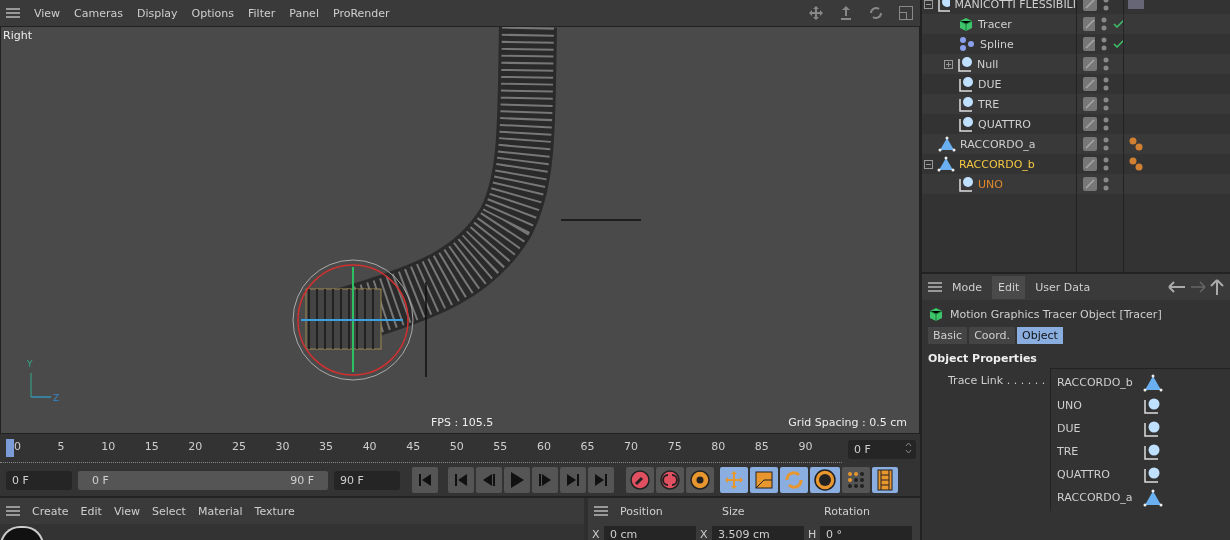 The height and width of the screenshot is (540, 1230). What do you see at coordinates (1217, 287) in the screenshot?
I see `up-arrow-icon` at bounding box center [1217, 287].